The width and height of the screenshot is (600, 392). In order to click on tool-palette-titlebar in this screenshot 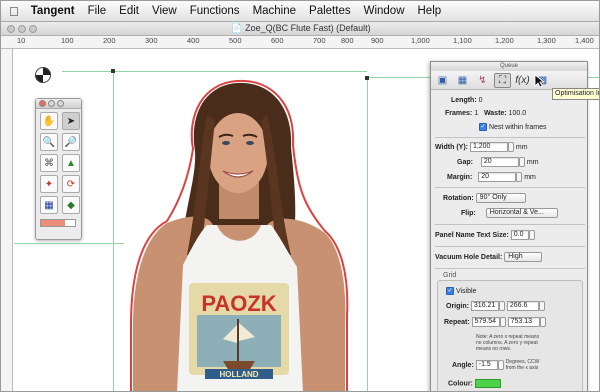, I will do `click(58, 104)`.